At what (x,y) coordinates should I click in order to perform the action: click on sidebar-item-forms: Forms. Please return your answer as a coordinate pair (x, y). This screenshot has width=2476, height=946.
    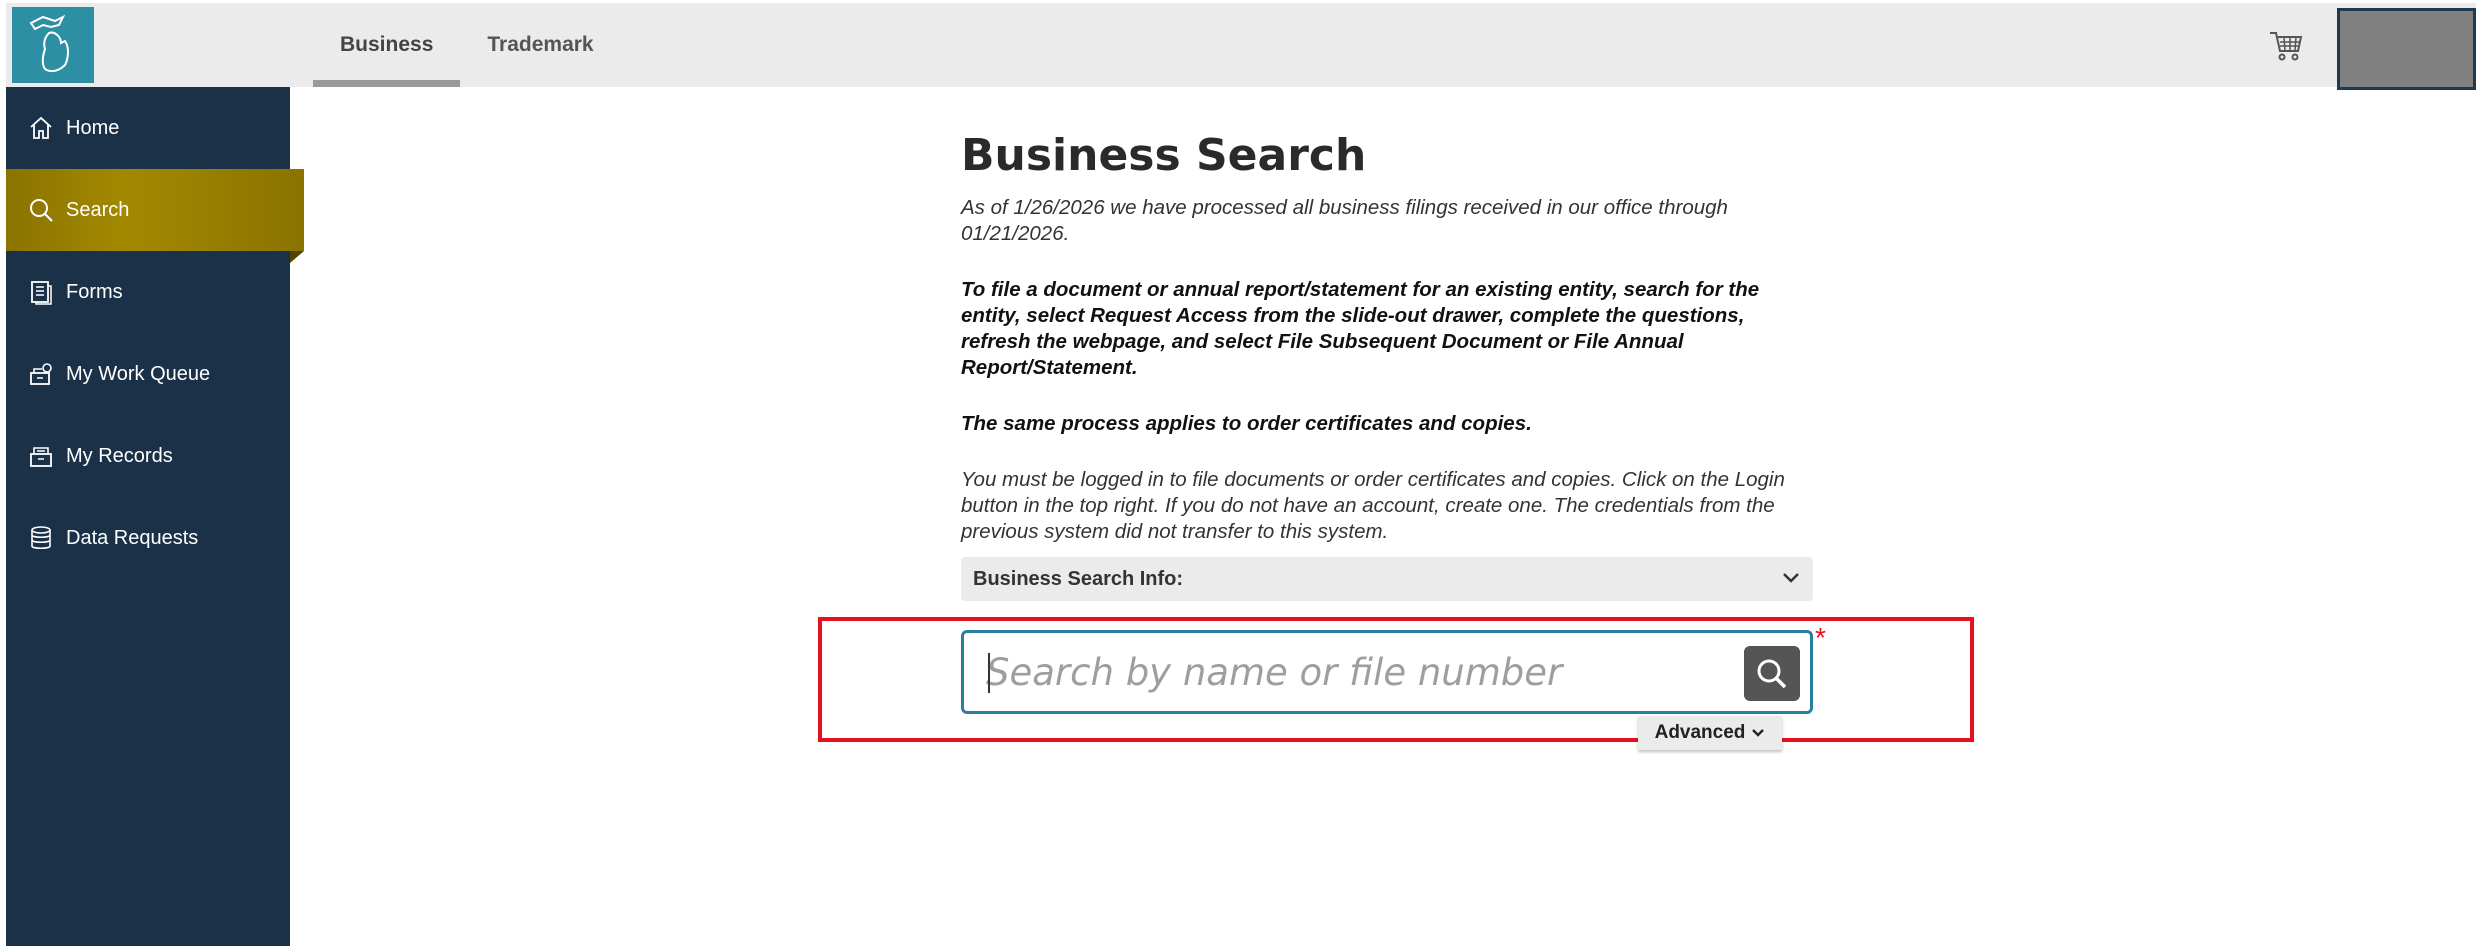
    Looking at the image, I should click on (148, 292).